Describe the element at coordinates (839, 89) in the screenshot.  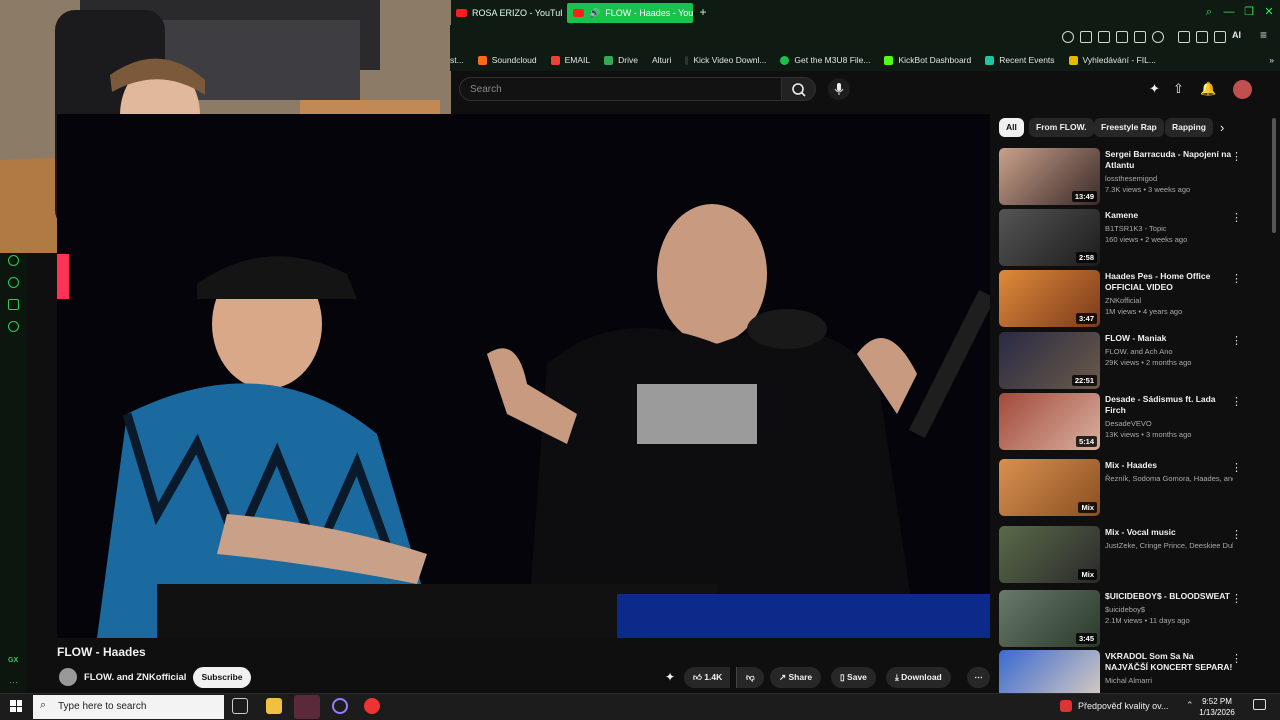
I see `voice-search-button` at that location.